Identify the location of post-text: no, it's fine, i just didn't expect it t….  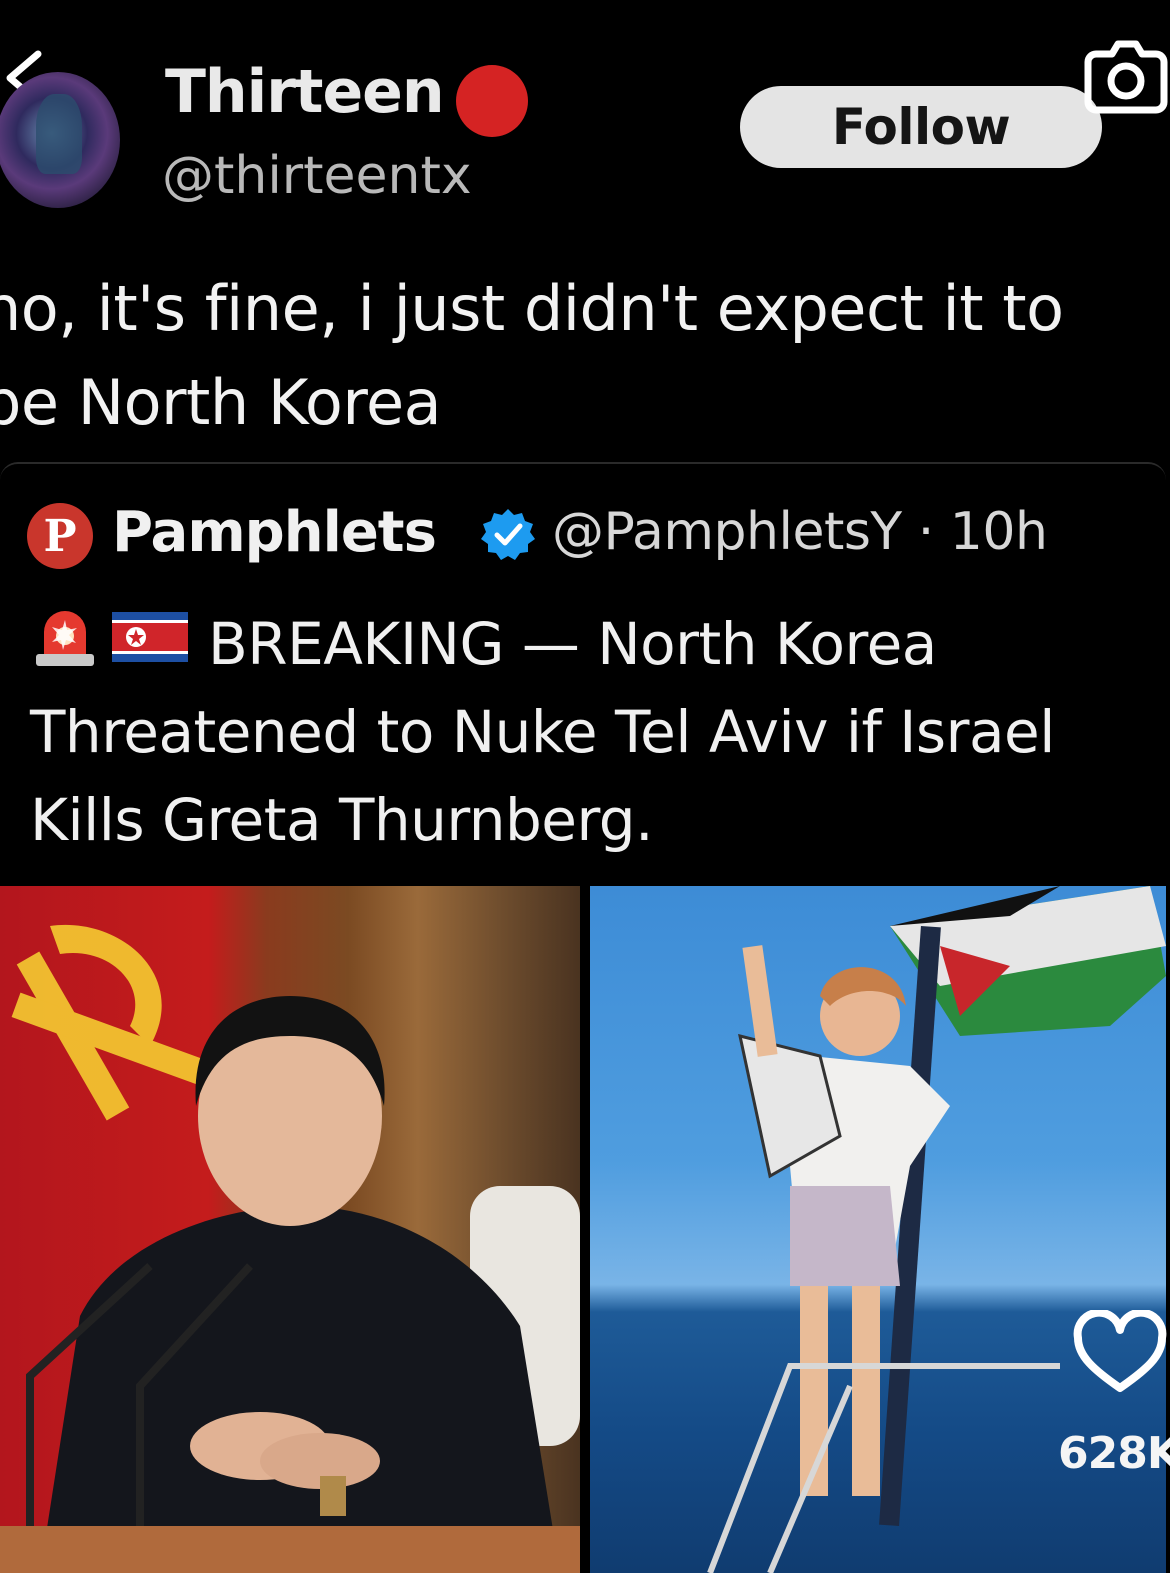
(532, 355).